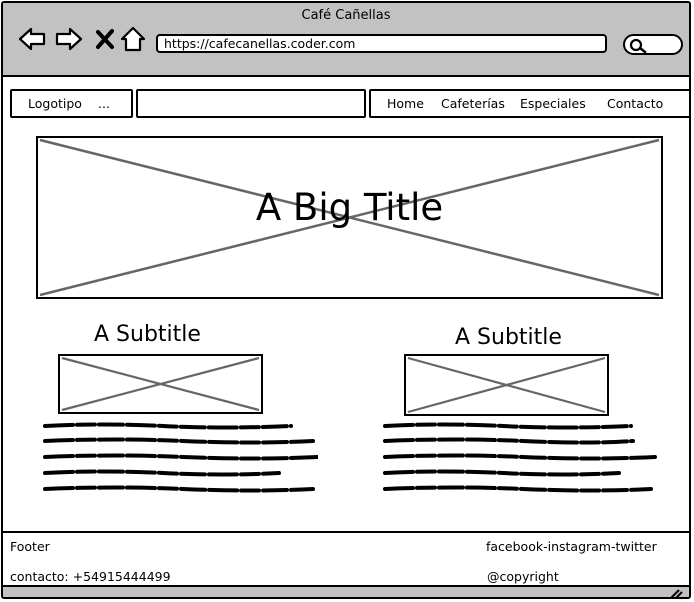 This screenshot has height=602, width=694. I want to click on url-bar: https://cafecanellas.coder.com, so click(381, 43).